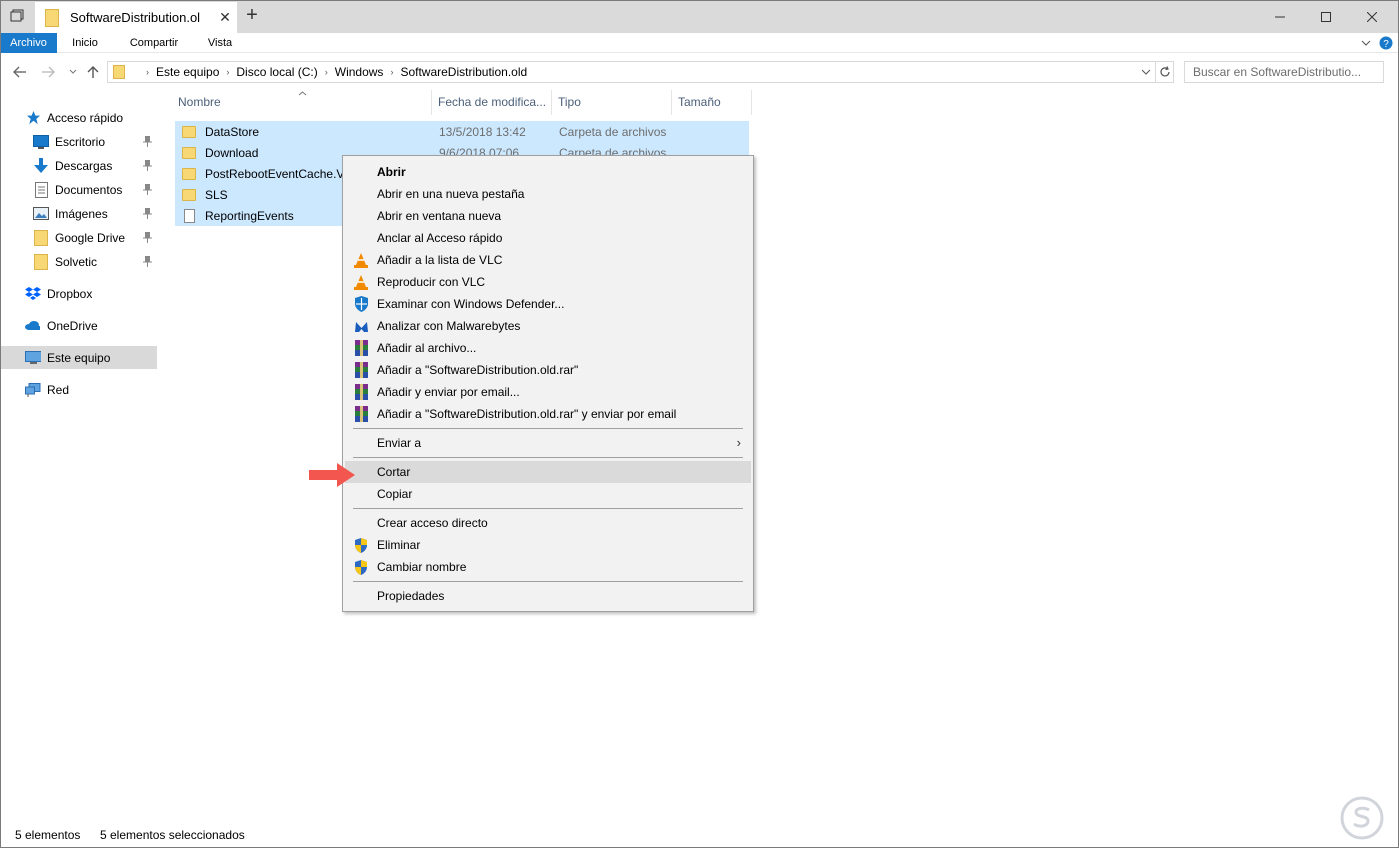  I want to click on menu-item-abrir: Abrir, so click(548, 172).